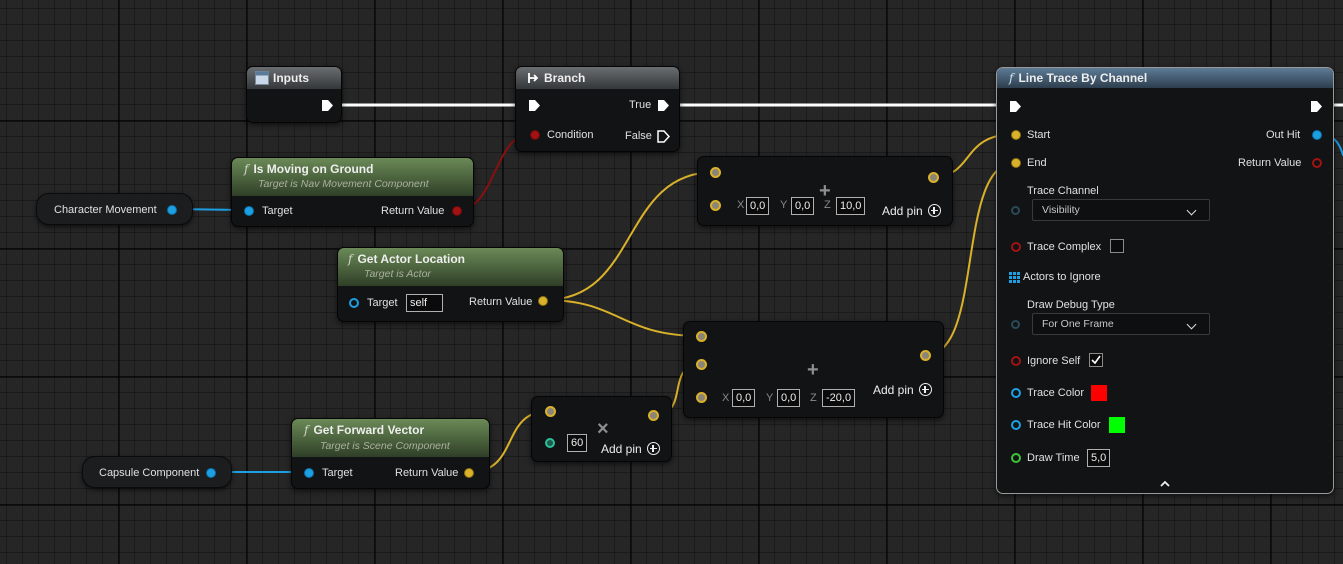  What do you see at coordinates (172, 210) in the screenshot?
I see `character-movement-out-pin` at bounding box center [172, 210].